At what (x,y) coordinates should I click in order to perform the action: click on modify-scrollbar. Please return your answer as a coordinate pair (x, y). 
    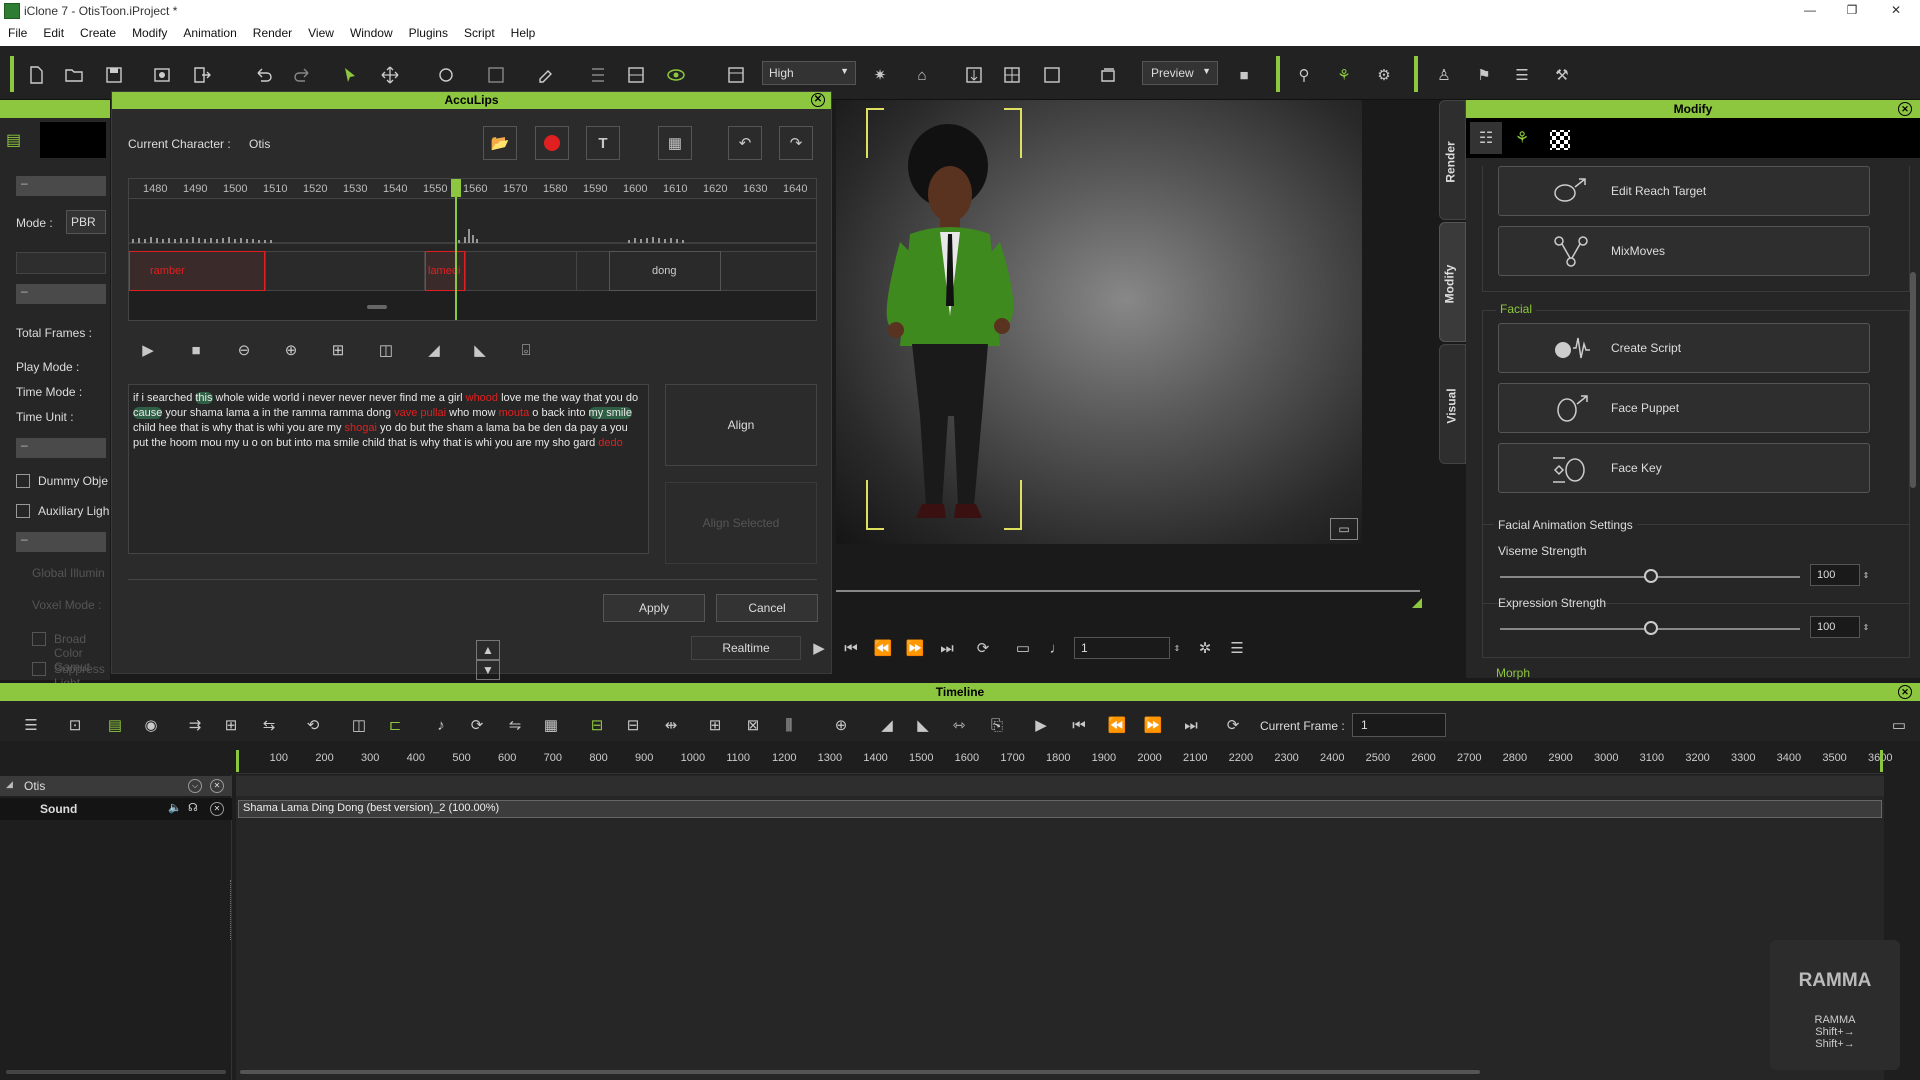
    Looking at the image, I should click on (1913, 380).